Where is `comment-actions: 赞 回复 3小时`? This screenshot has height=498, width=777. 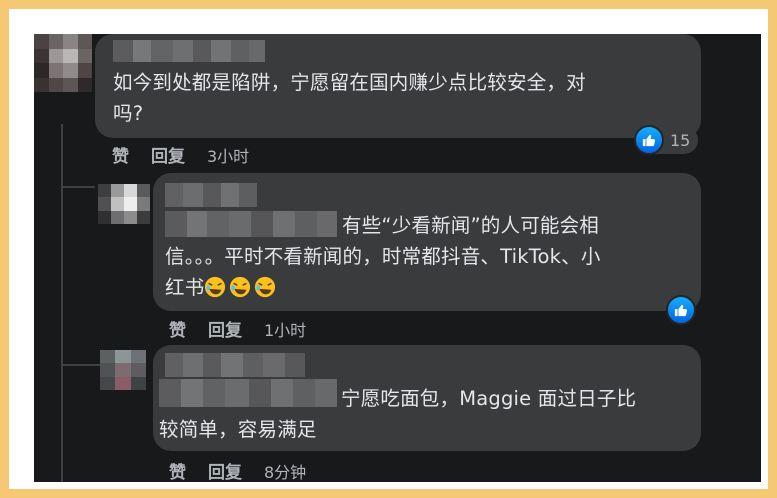 comment-actions: 赞 回复 3小时 is located at coordinates (180, 155).